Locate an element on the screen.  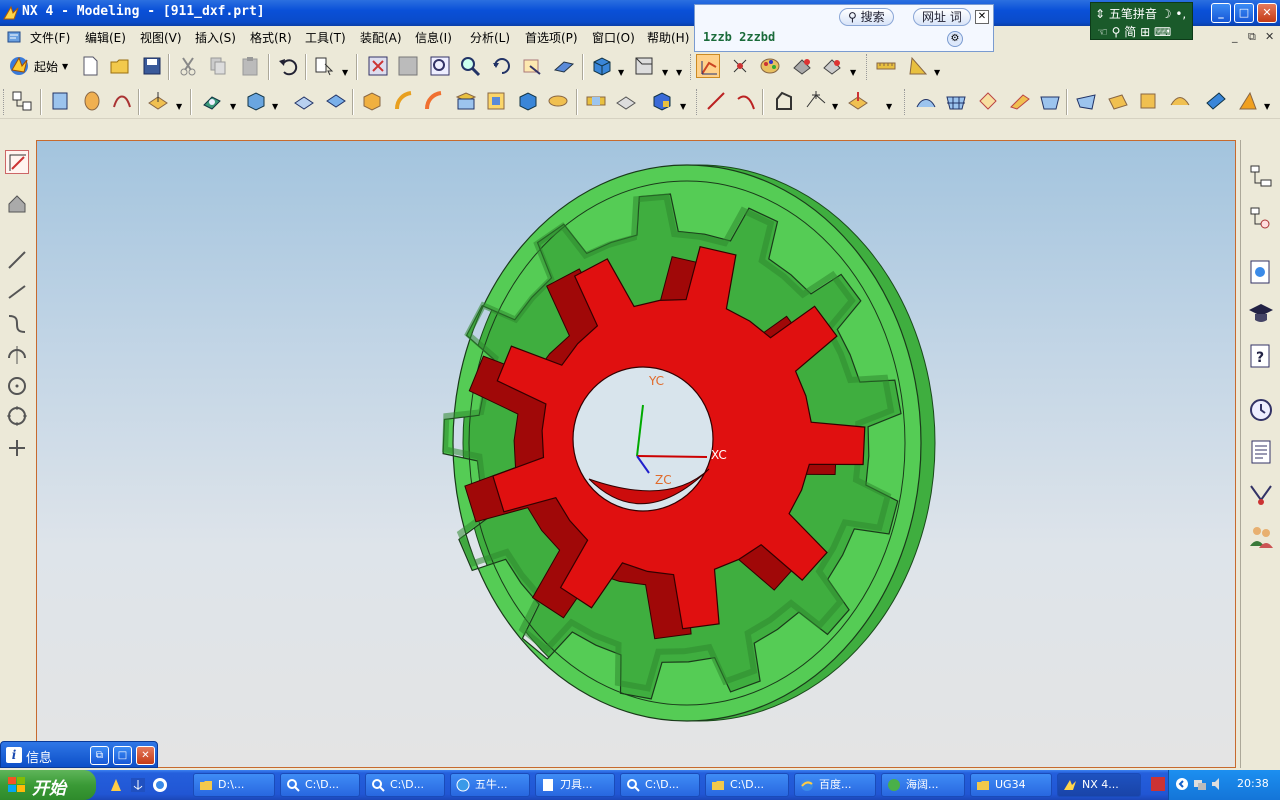
ime-mode: 简 is located at coordinates (1130, 32).